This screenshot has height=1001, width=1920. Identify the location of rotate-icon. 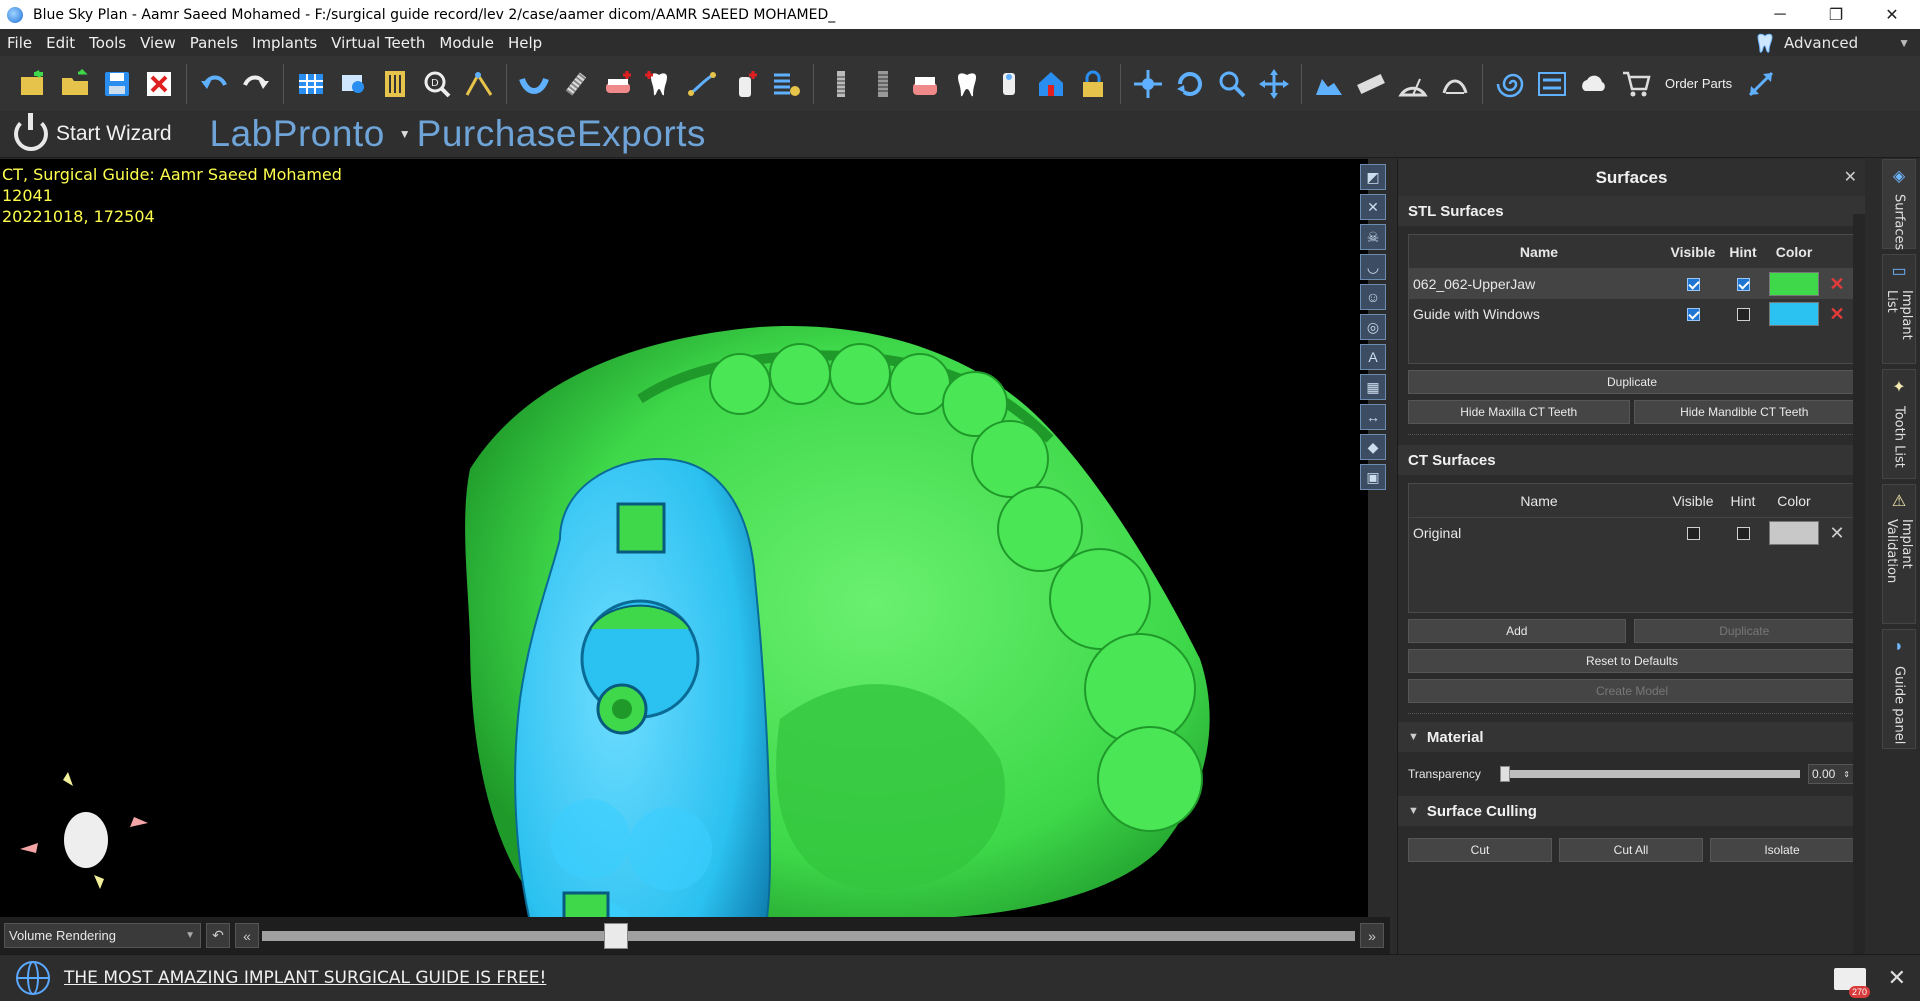
(1190, 84).